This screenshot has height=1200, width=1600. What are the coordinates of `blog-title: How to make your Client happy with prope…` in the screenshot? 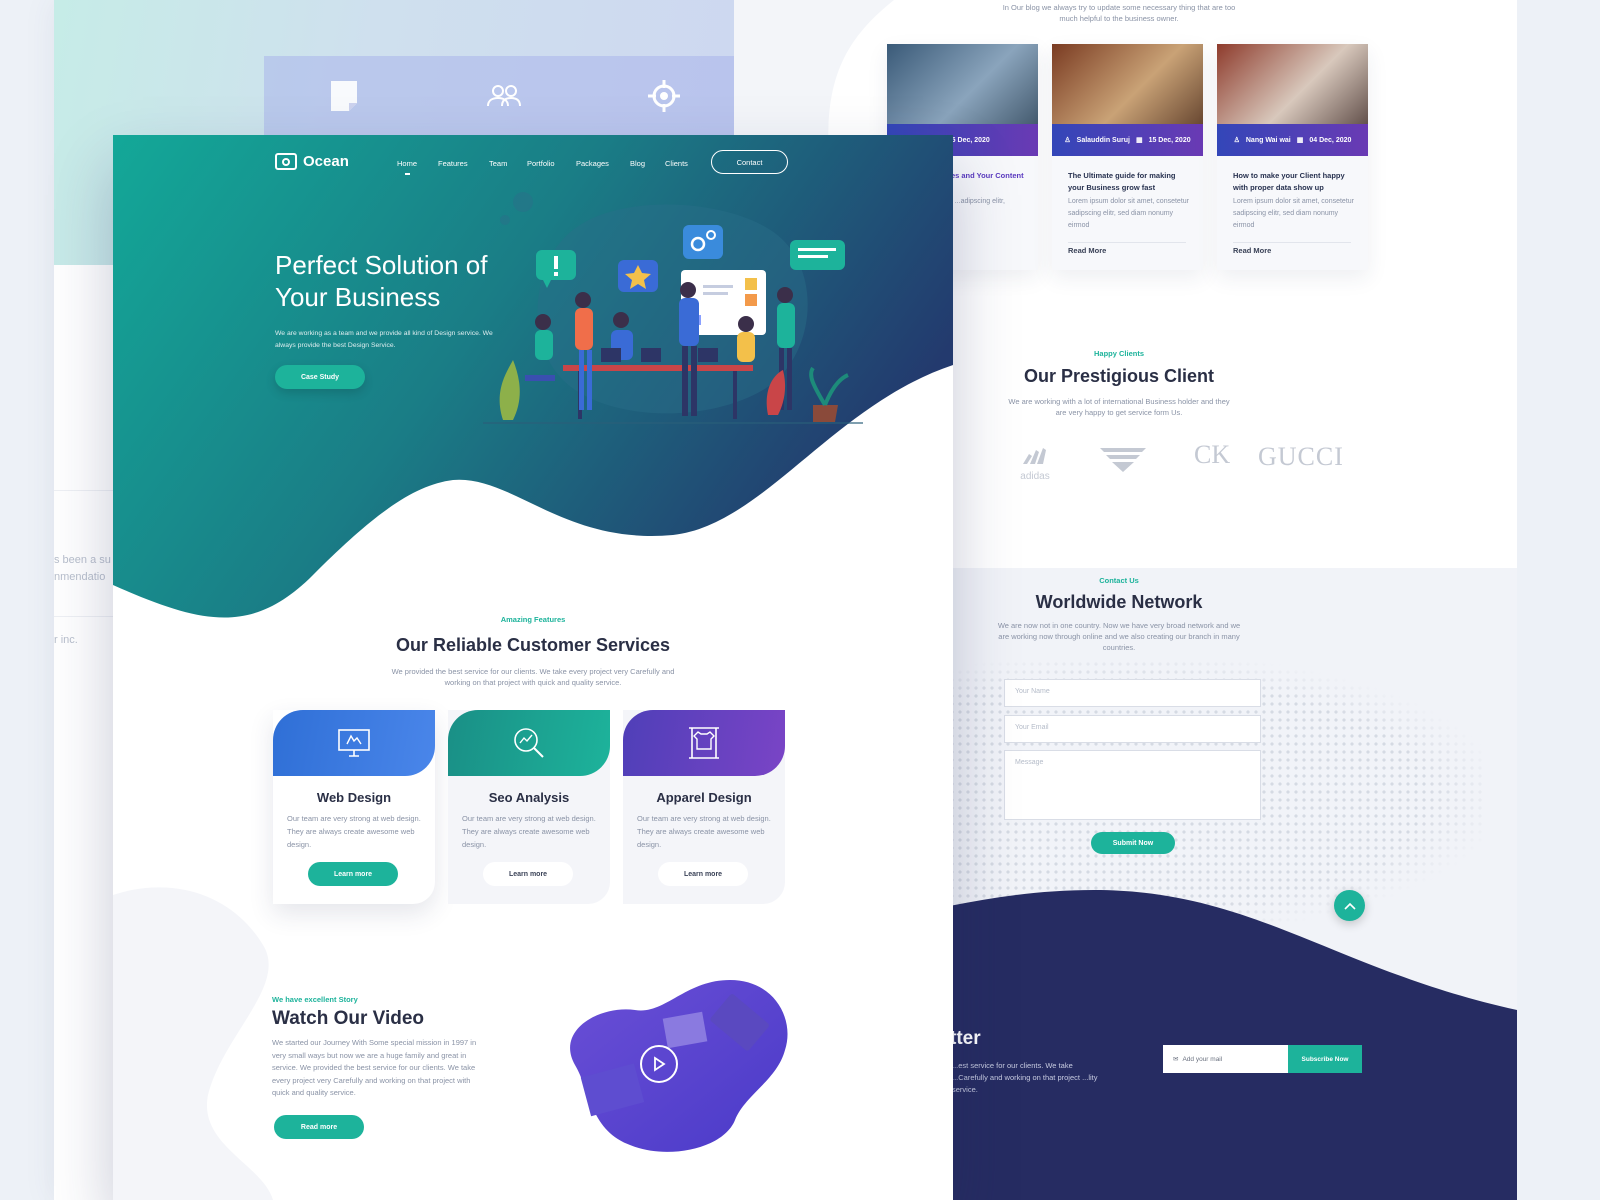 It's located at (1294, 182).